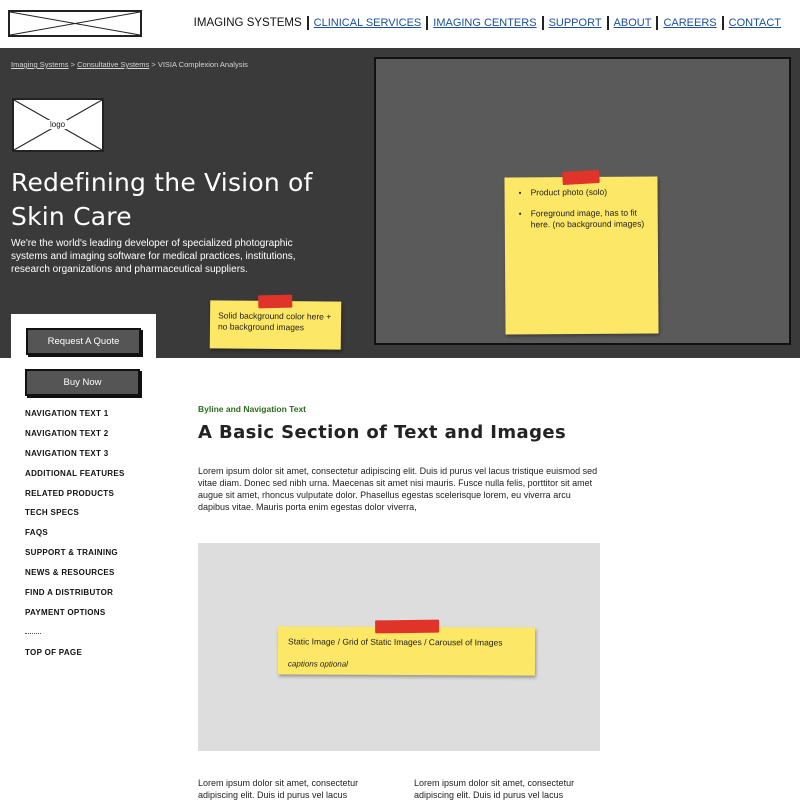 Image resolution: width=800 pixels, height=800 pixels. Describe the element at coordinates (202, 64) in the screenshot. I see `breadcrumb-current: VISIA Complexion Analysis` at that location.